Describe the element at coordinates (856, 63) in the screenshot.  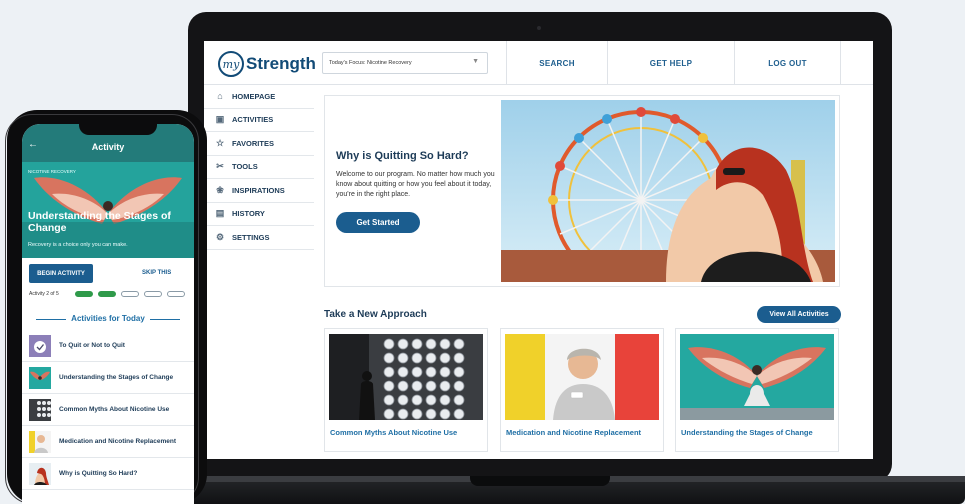
I see `nav-spacer` at that location.